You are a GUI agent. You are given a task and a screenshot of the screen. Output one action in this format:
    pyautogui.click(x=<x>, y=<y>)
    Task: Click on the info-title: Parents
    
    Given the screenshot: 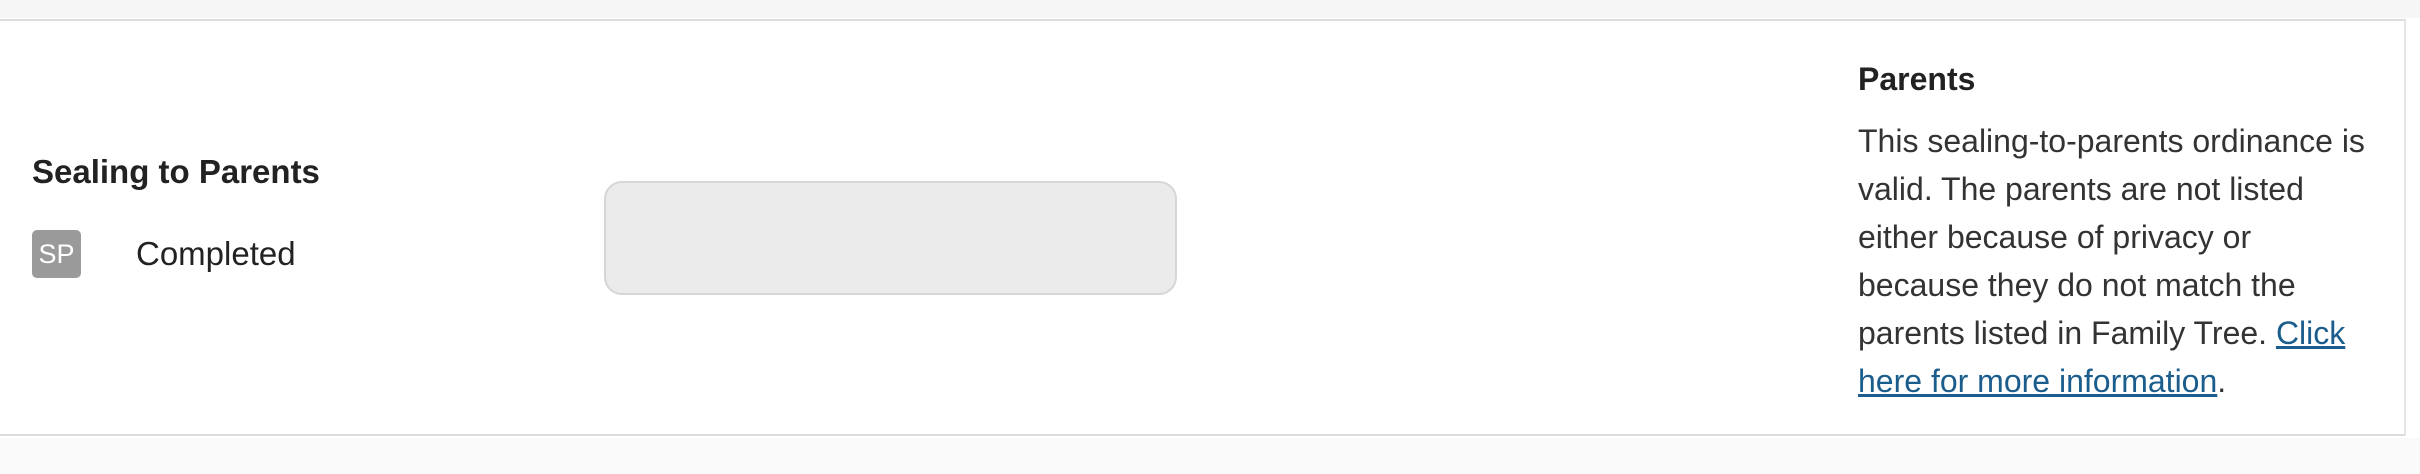 What is the action you would take?
    pyautogui.click(x=1917, y=79)
    